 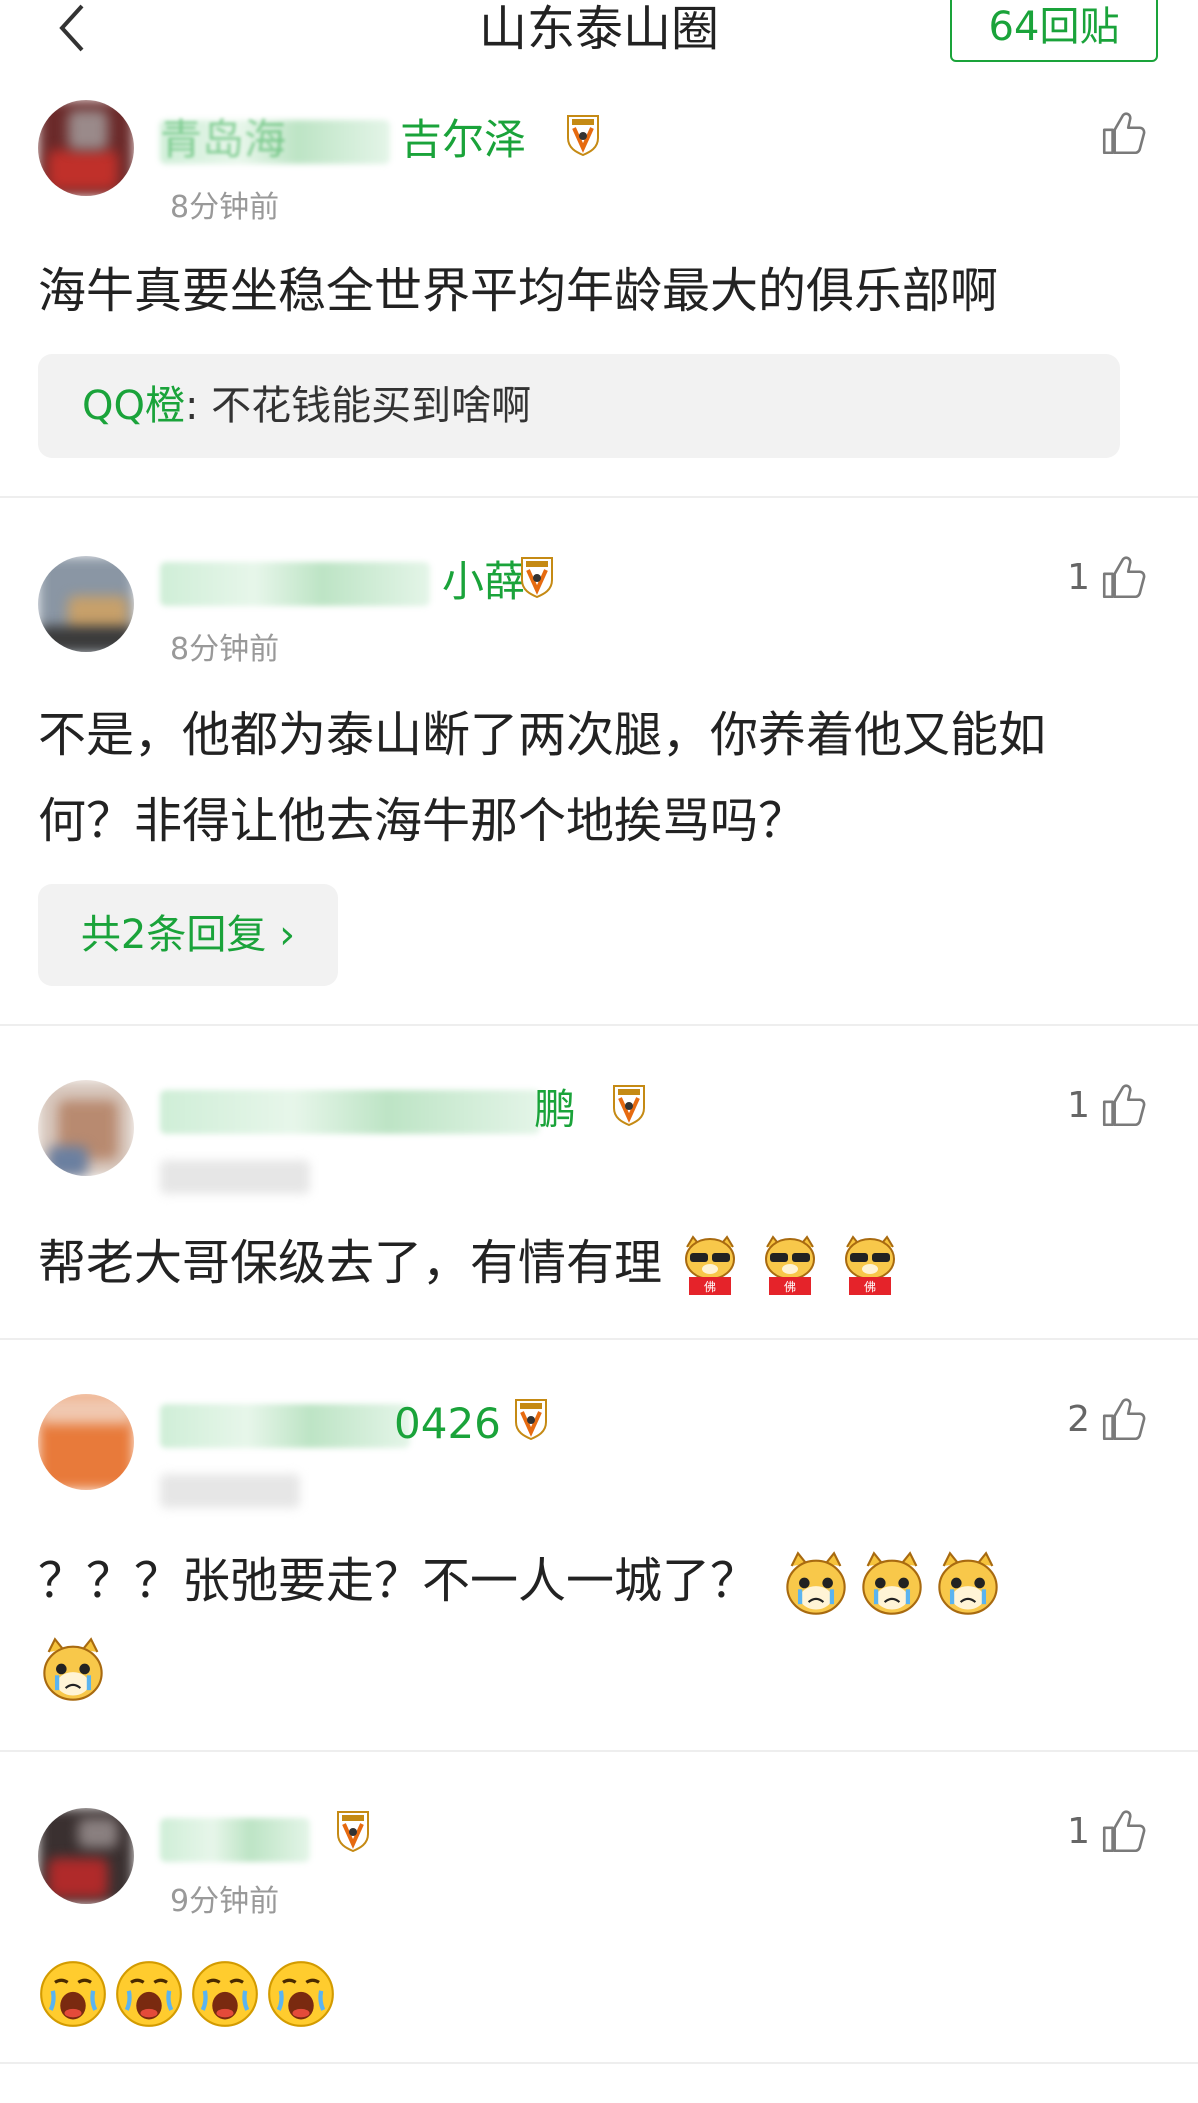 What do you see at coordinates (398, 1581) in the screenshot?
I see `comment-text: ？？？张弛要走？不一人一城了？` at bounding box center [398, 1581].